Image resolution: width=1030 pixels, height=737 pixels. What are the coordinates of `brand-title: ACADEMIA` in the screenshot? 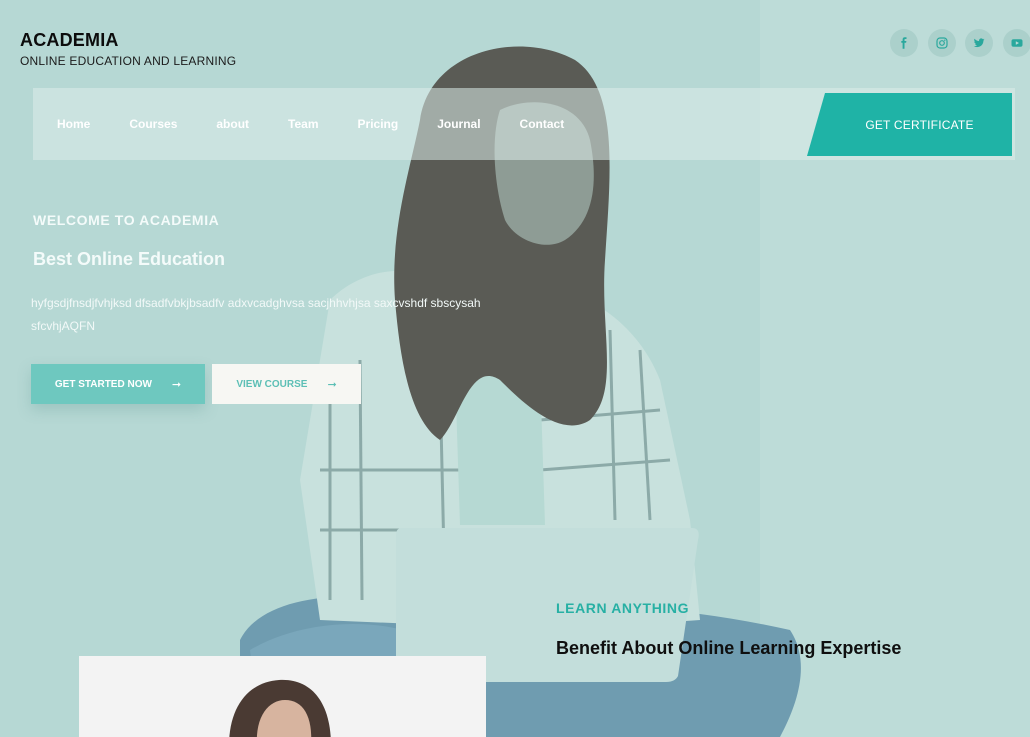 It's located at (128, 40).